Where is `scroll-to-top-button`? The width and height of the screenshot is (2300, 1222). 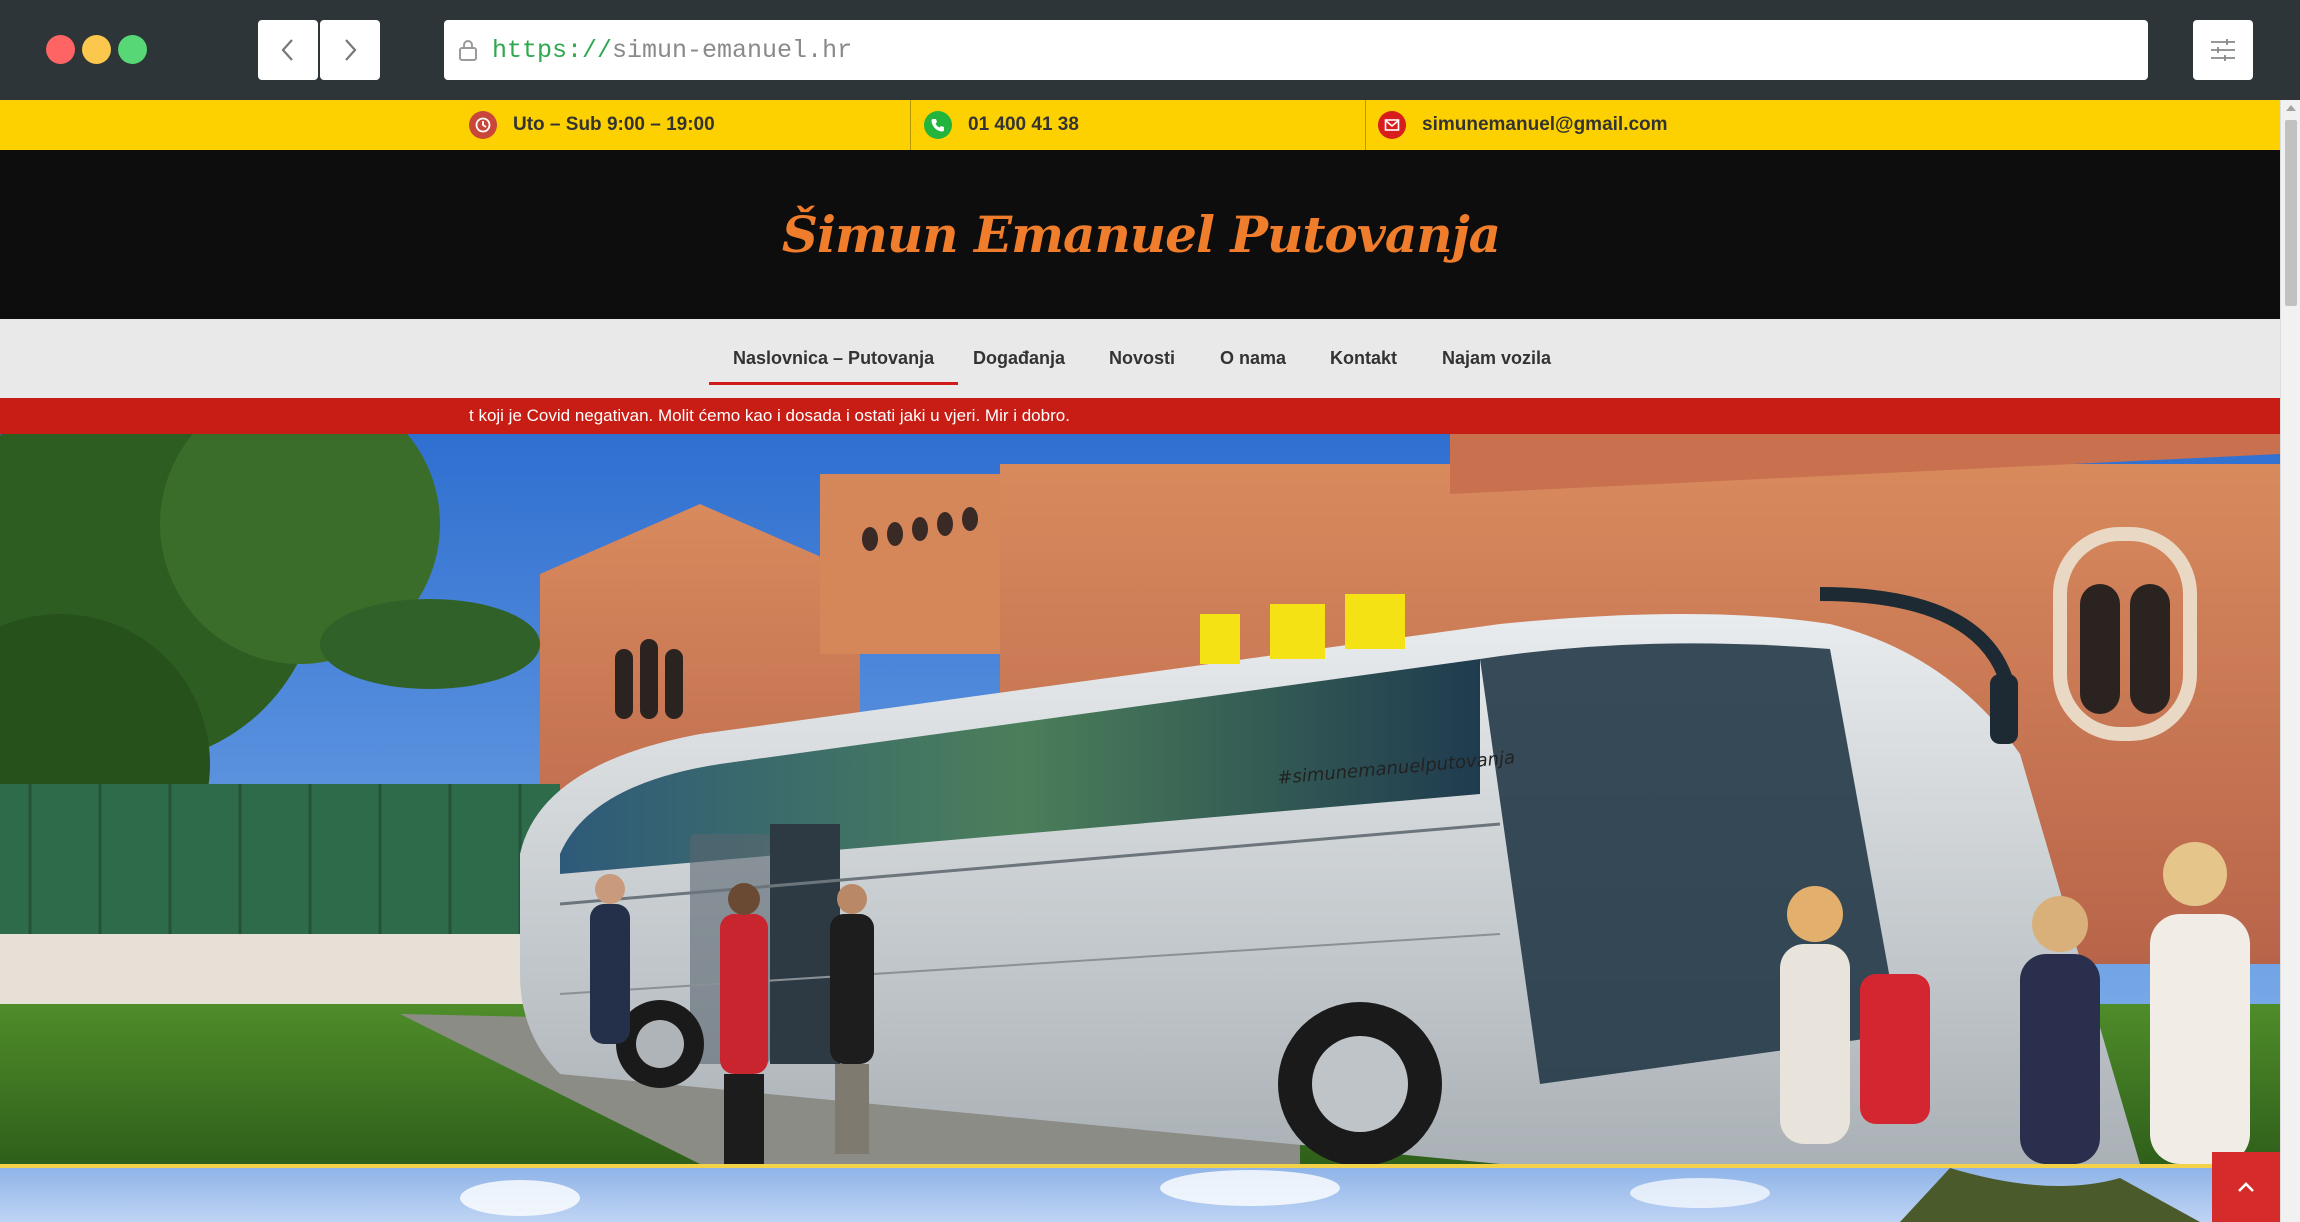 scroll-to-top-button is located at coordinates (2246, 1187).